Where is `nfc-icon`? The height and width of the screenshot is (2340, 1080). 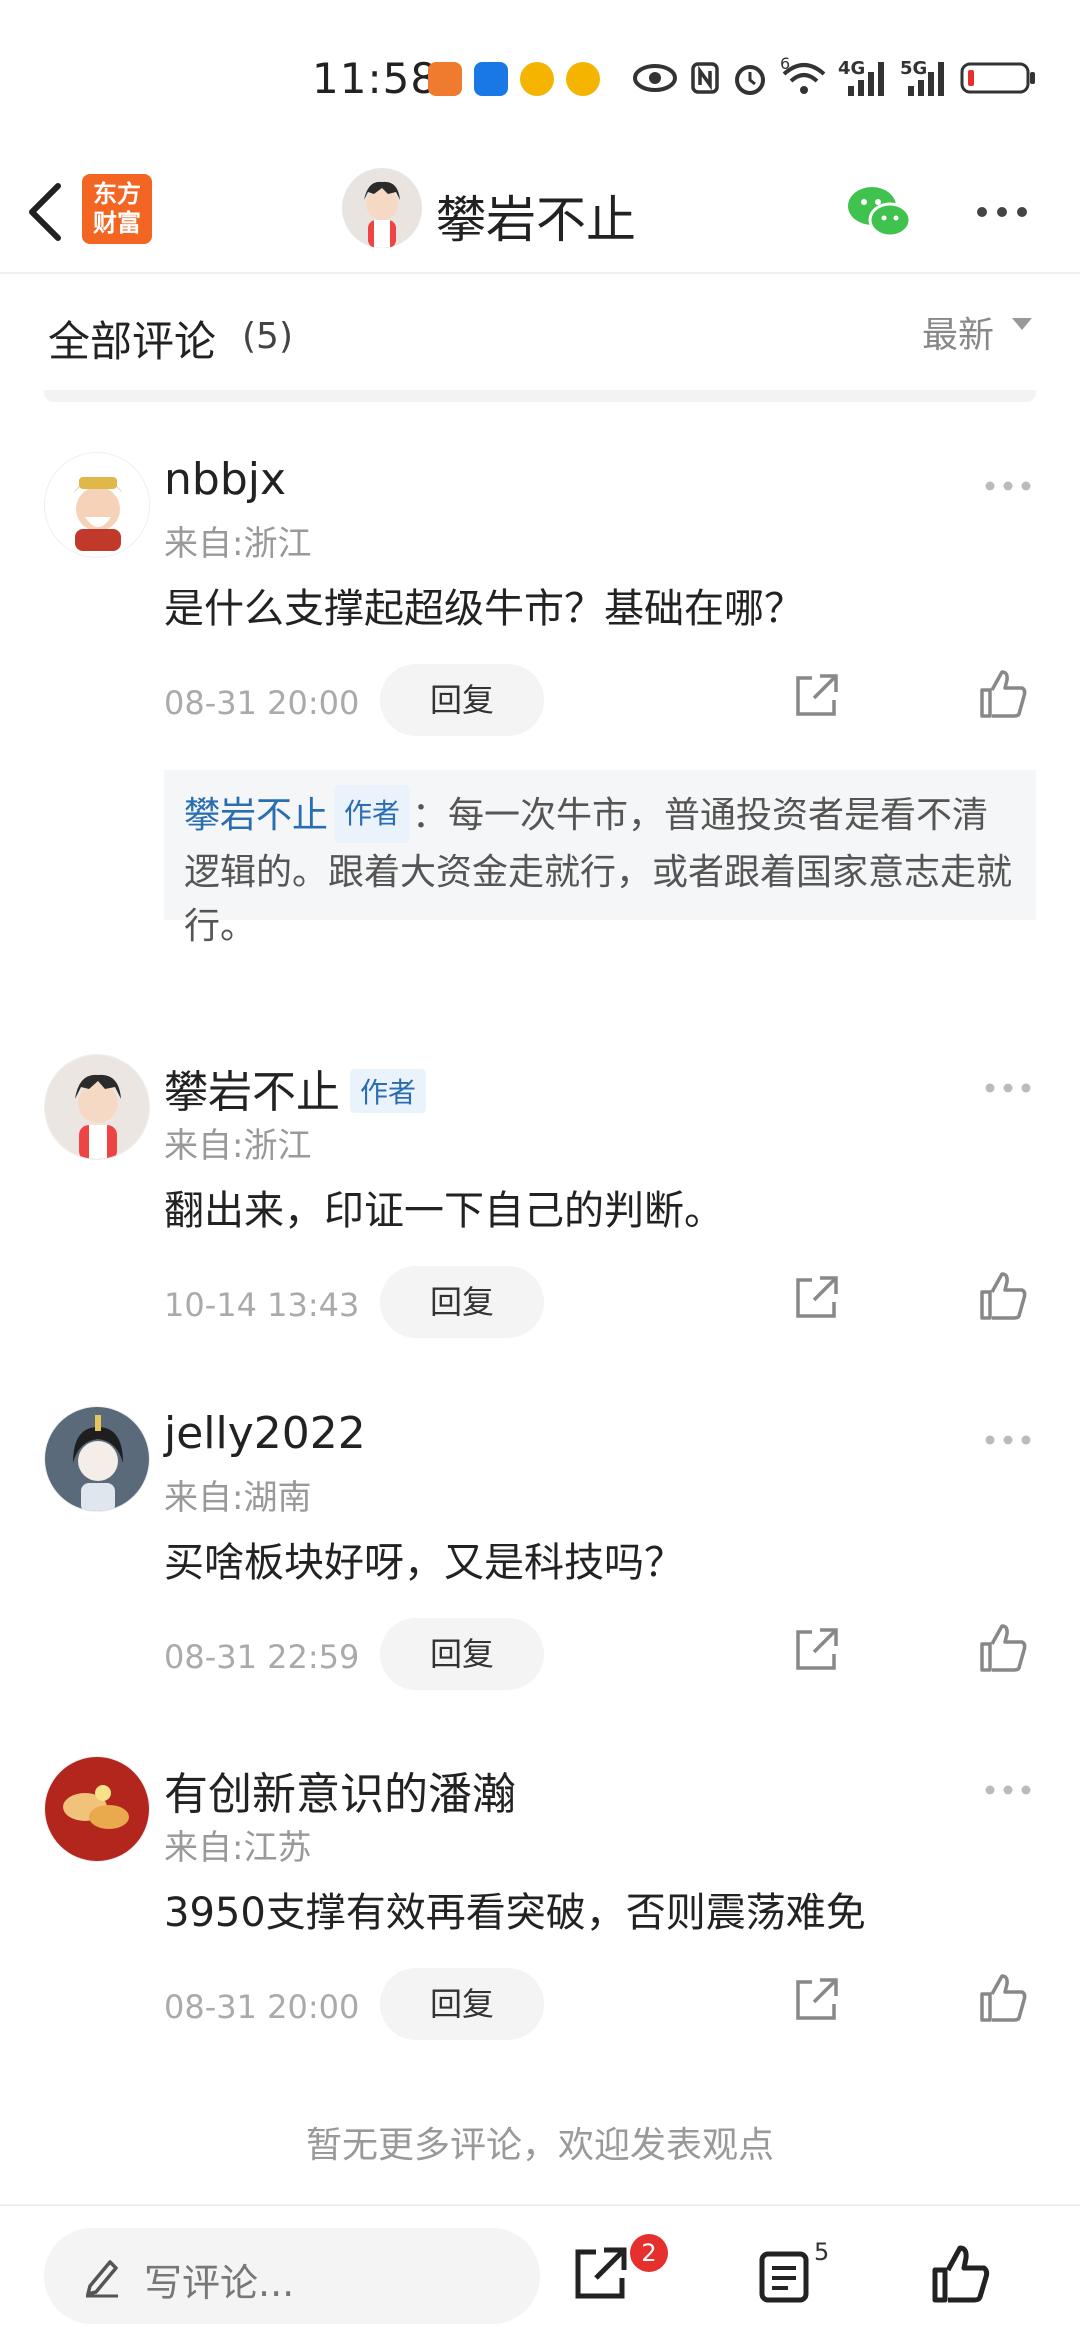 nfc-icon is located at coordinates (705, 78).